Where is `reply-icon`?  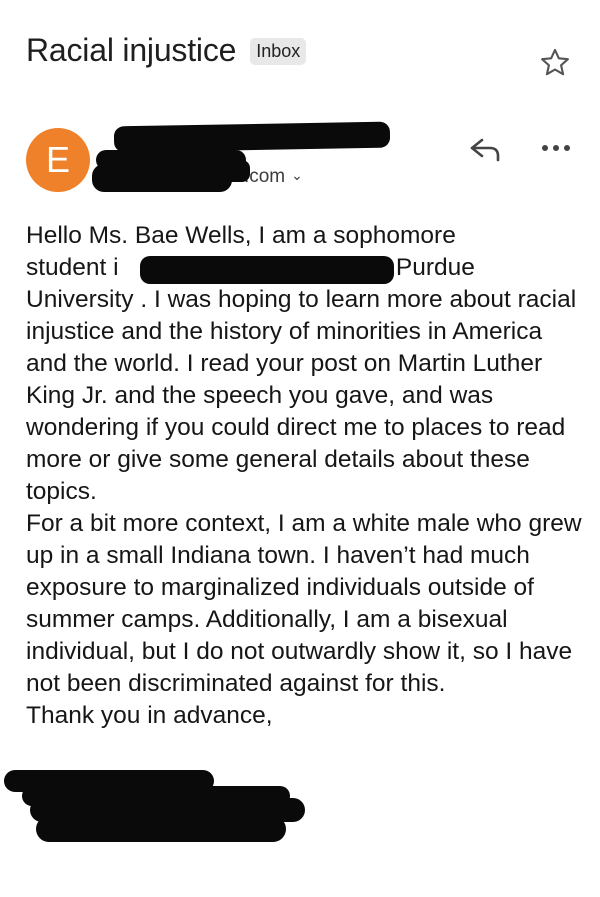 reply-icon is located at coordinates (486, 149).